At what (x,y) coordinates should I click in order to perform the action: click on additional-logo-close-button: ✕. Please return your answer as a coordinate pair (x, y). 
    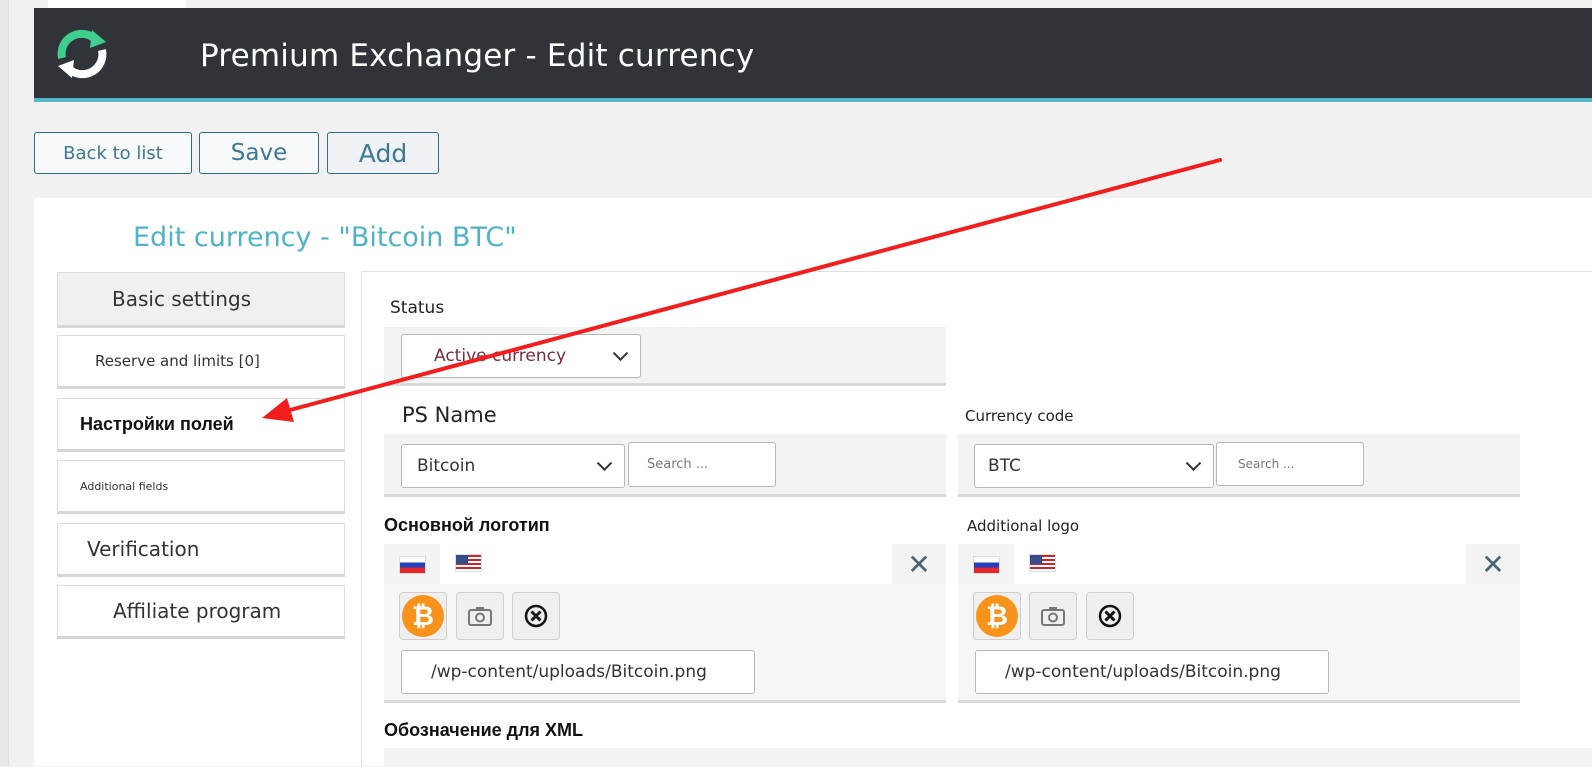
    Looking at the image, I should click on (1493, 564).